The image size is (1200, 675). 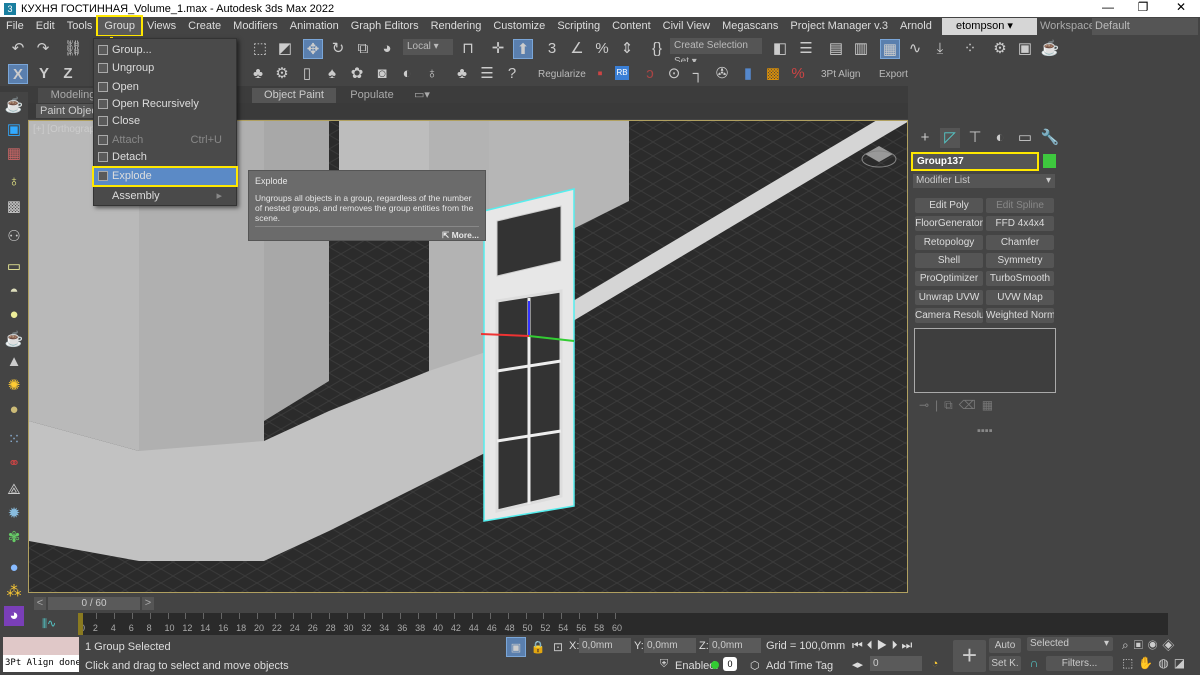 I want to click on menu-item-detach: Detach, so click(x=165, y=157).